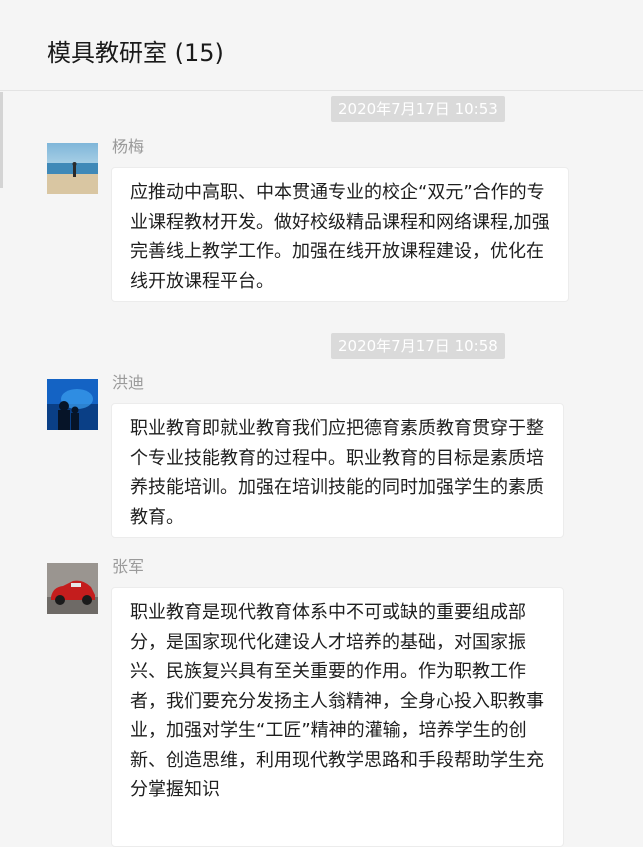  I want to click on sender-name: 杨梅, so click(128, 146).